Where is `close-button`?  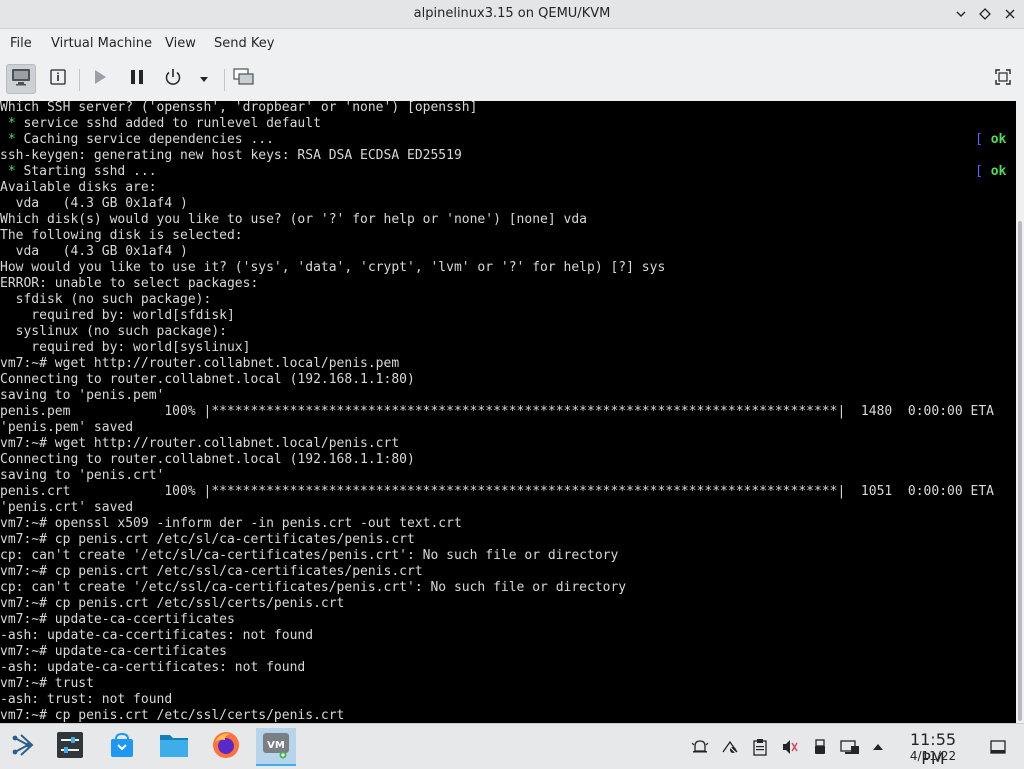 close-button is located at coordinates (1010, 14).